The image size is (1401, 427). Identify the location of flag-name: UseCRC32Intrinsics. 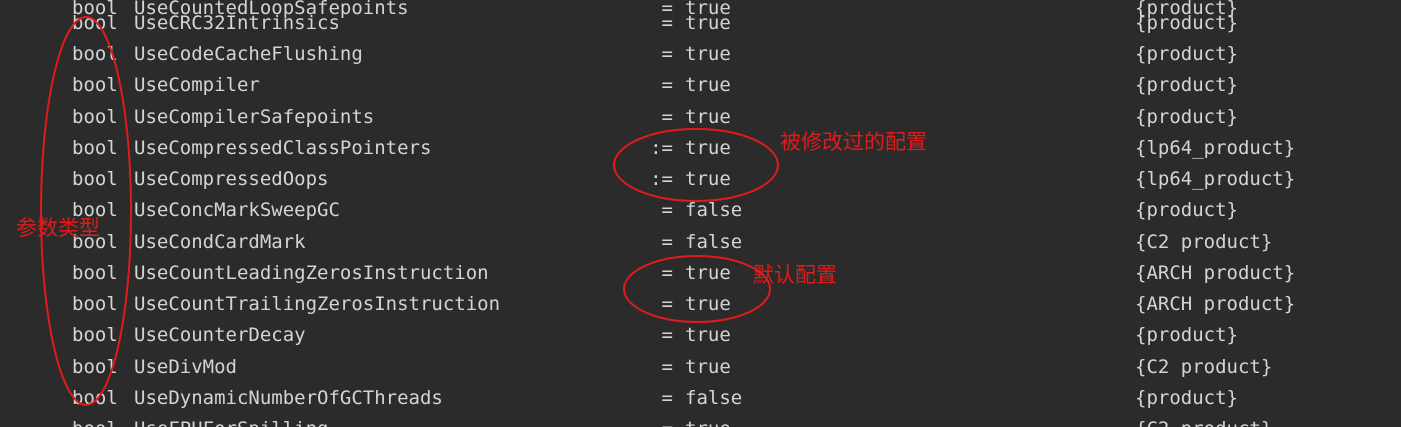
(237, 23).